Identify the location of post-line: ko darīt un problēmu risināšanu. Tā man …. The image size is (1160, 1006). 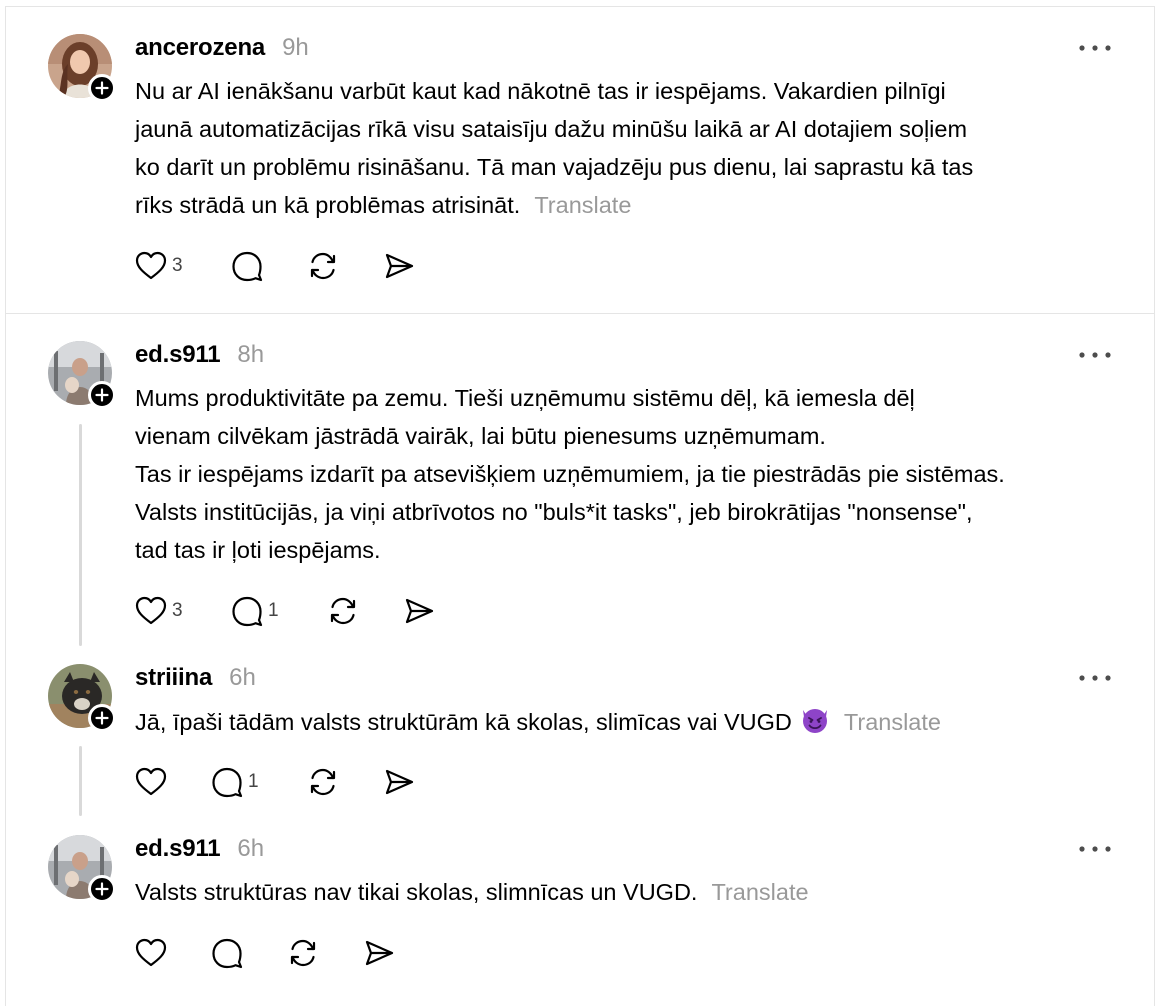
(554, 167).